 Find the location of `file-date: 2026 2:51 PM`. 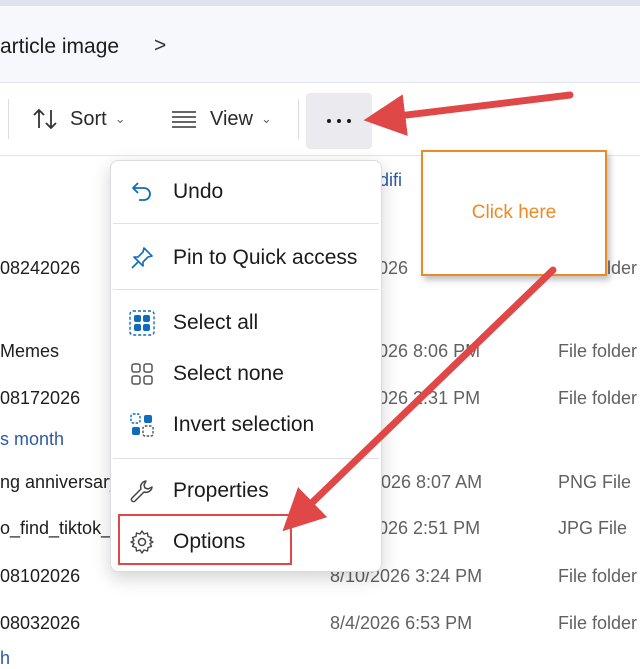

file-date: 2026 2:51 PM is located at coordinates (424, 528).